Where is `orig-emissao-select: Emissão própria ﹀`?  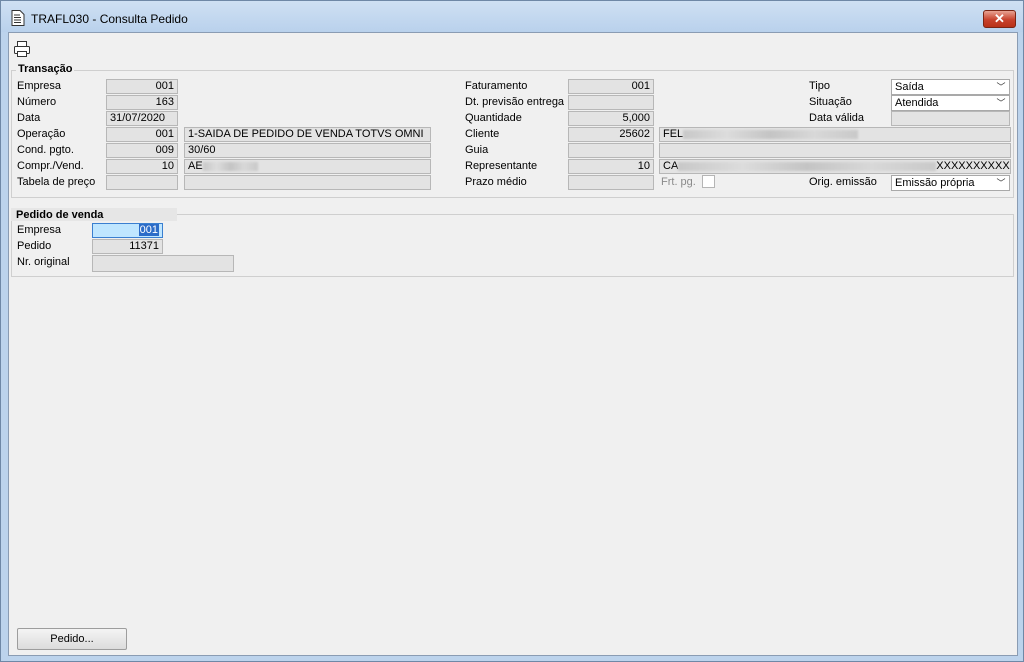
orig-emissao-select: Emissão própria ﹀ is located at coordinates (950, 183).